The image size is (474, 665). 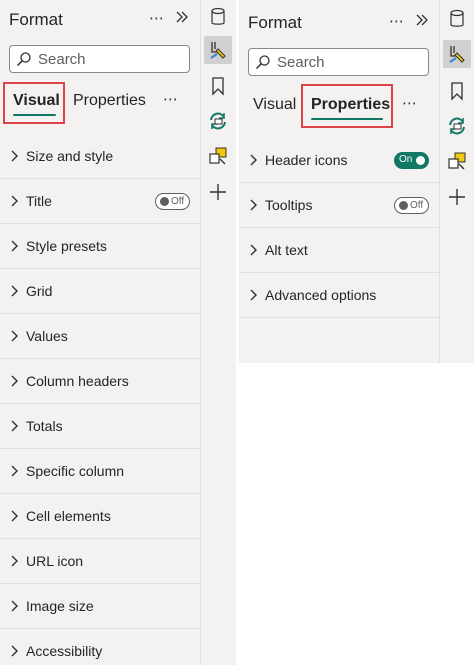 What do you see at coordinates (47, 336) in the screenshot?
I see `card-label: Values` at bounding box center [47, 336].